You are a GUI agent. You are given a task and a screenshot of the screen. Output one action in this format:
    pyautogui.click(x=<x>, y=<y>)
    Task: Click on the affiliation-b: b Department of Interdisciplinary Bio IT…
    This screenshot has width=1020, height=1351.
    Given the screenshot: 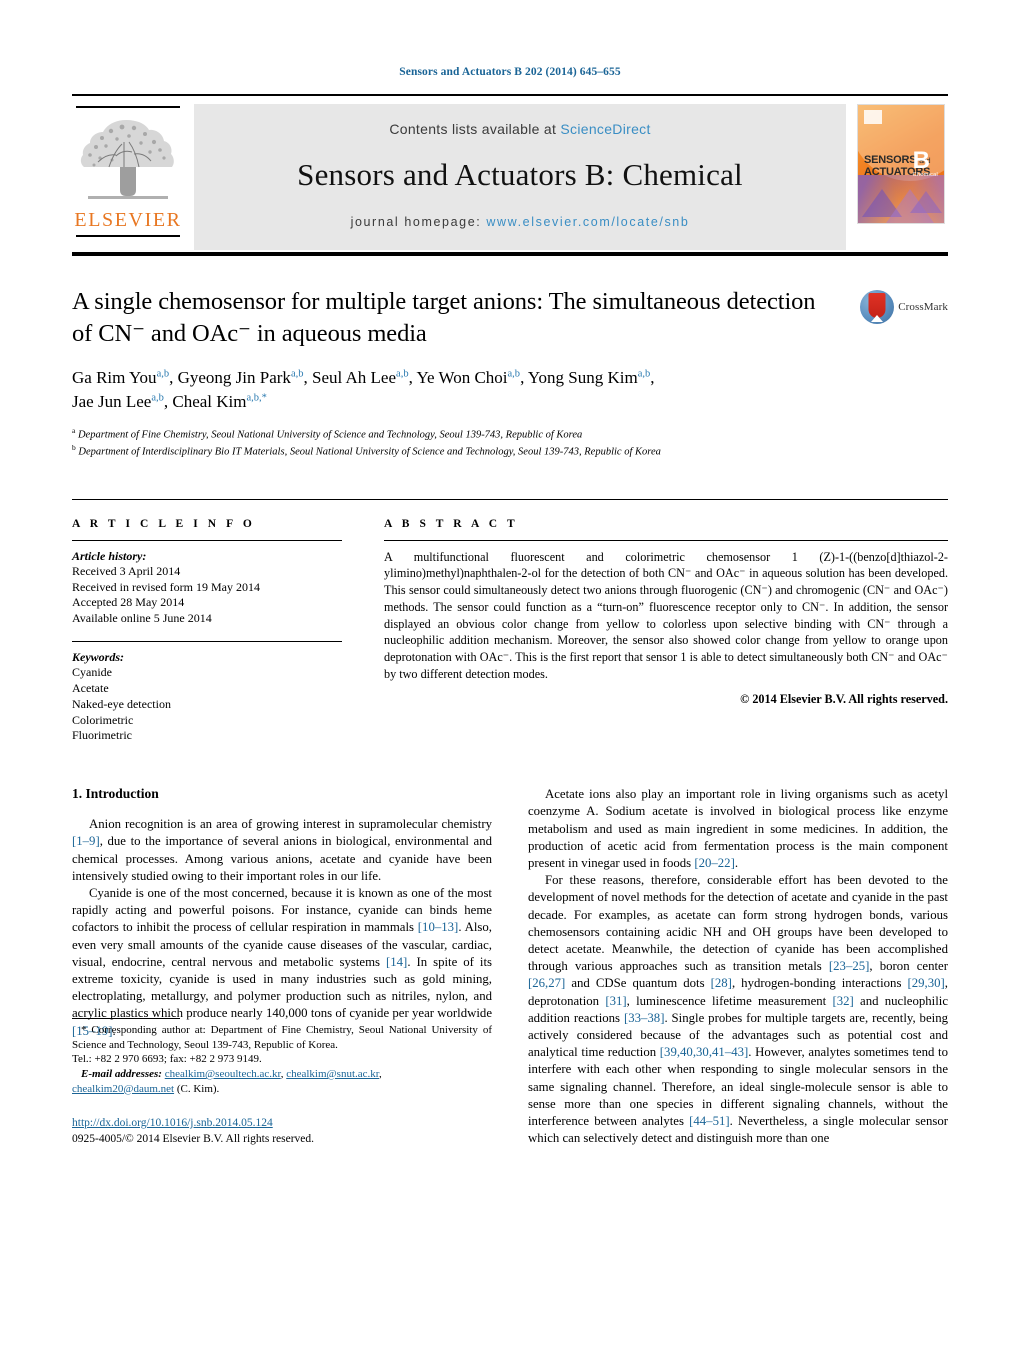 What is the action you would take?
    pyautogui.click(x=453, y=451)
    